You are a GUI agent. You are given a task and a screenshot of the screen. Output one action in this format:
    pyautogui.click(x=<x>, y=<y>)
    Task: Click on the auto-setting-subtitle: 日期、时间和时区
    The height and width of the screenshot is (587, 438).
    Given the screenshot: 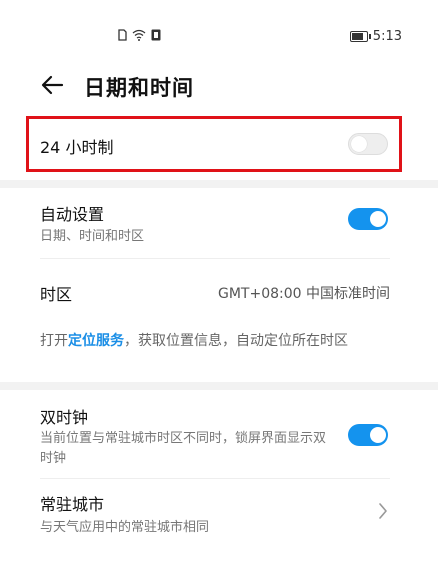 What is the action you would take?
    pyautogui.click(x=92, y=236)
    